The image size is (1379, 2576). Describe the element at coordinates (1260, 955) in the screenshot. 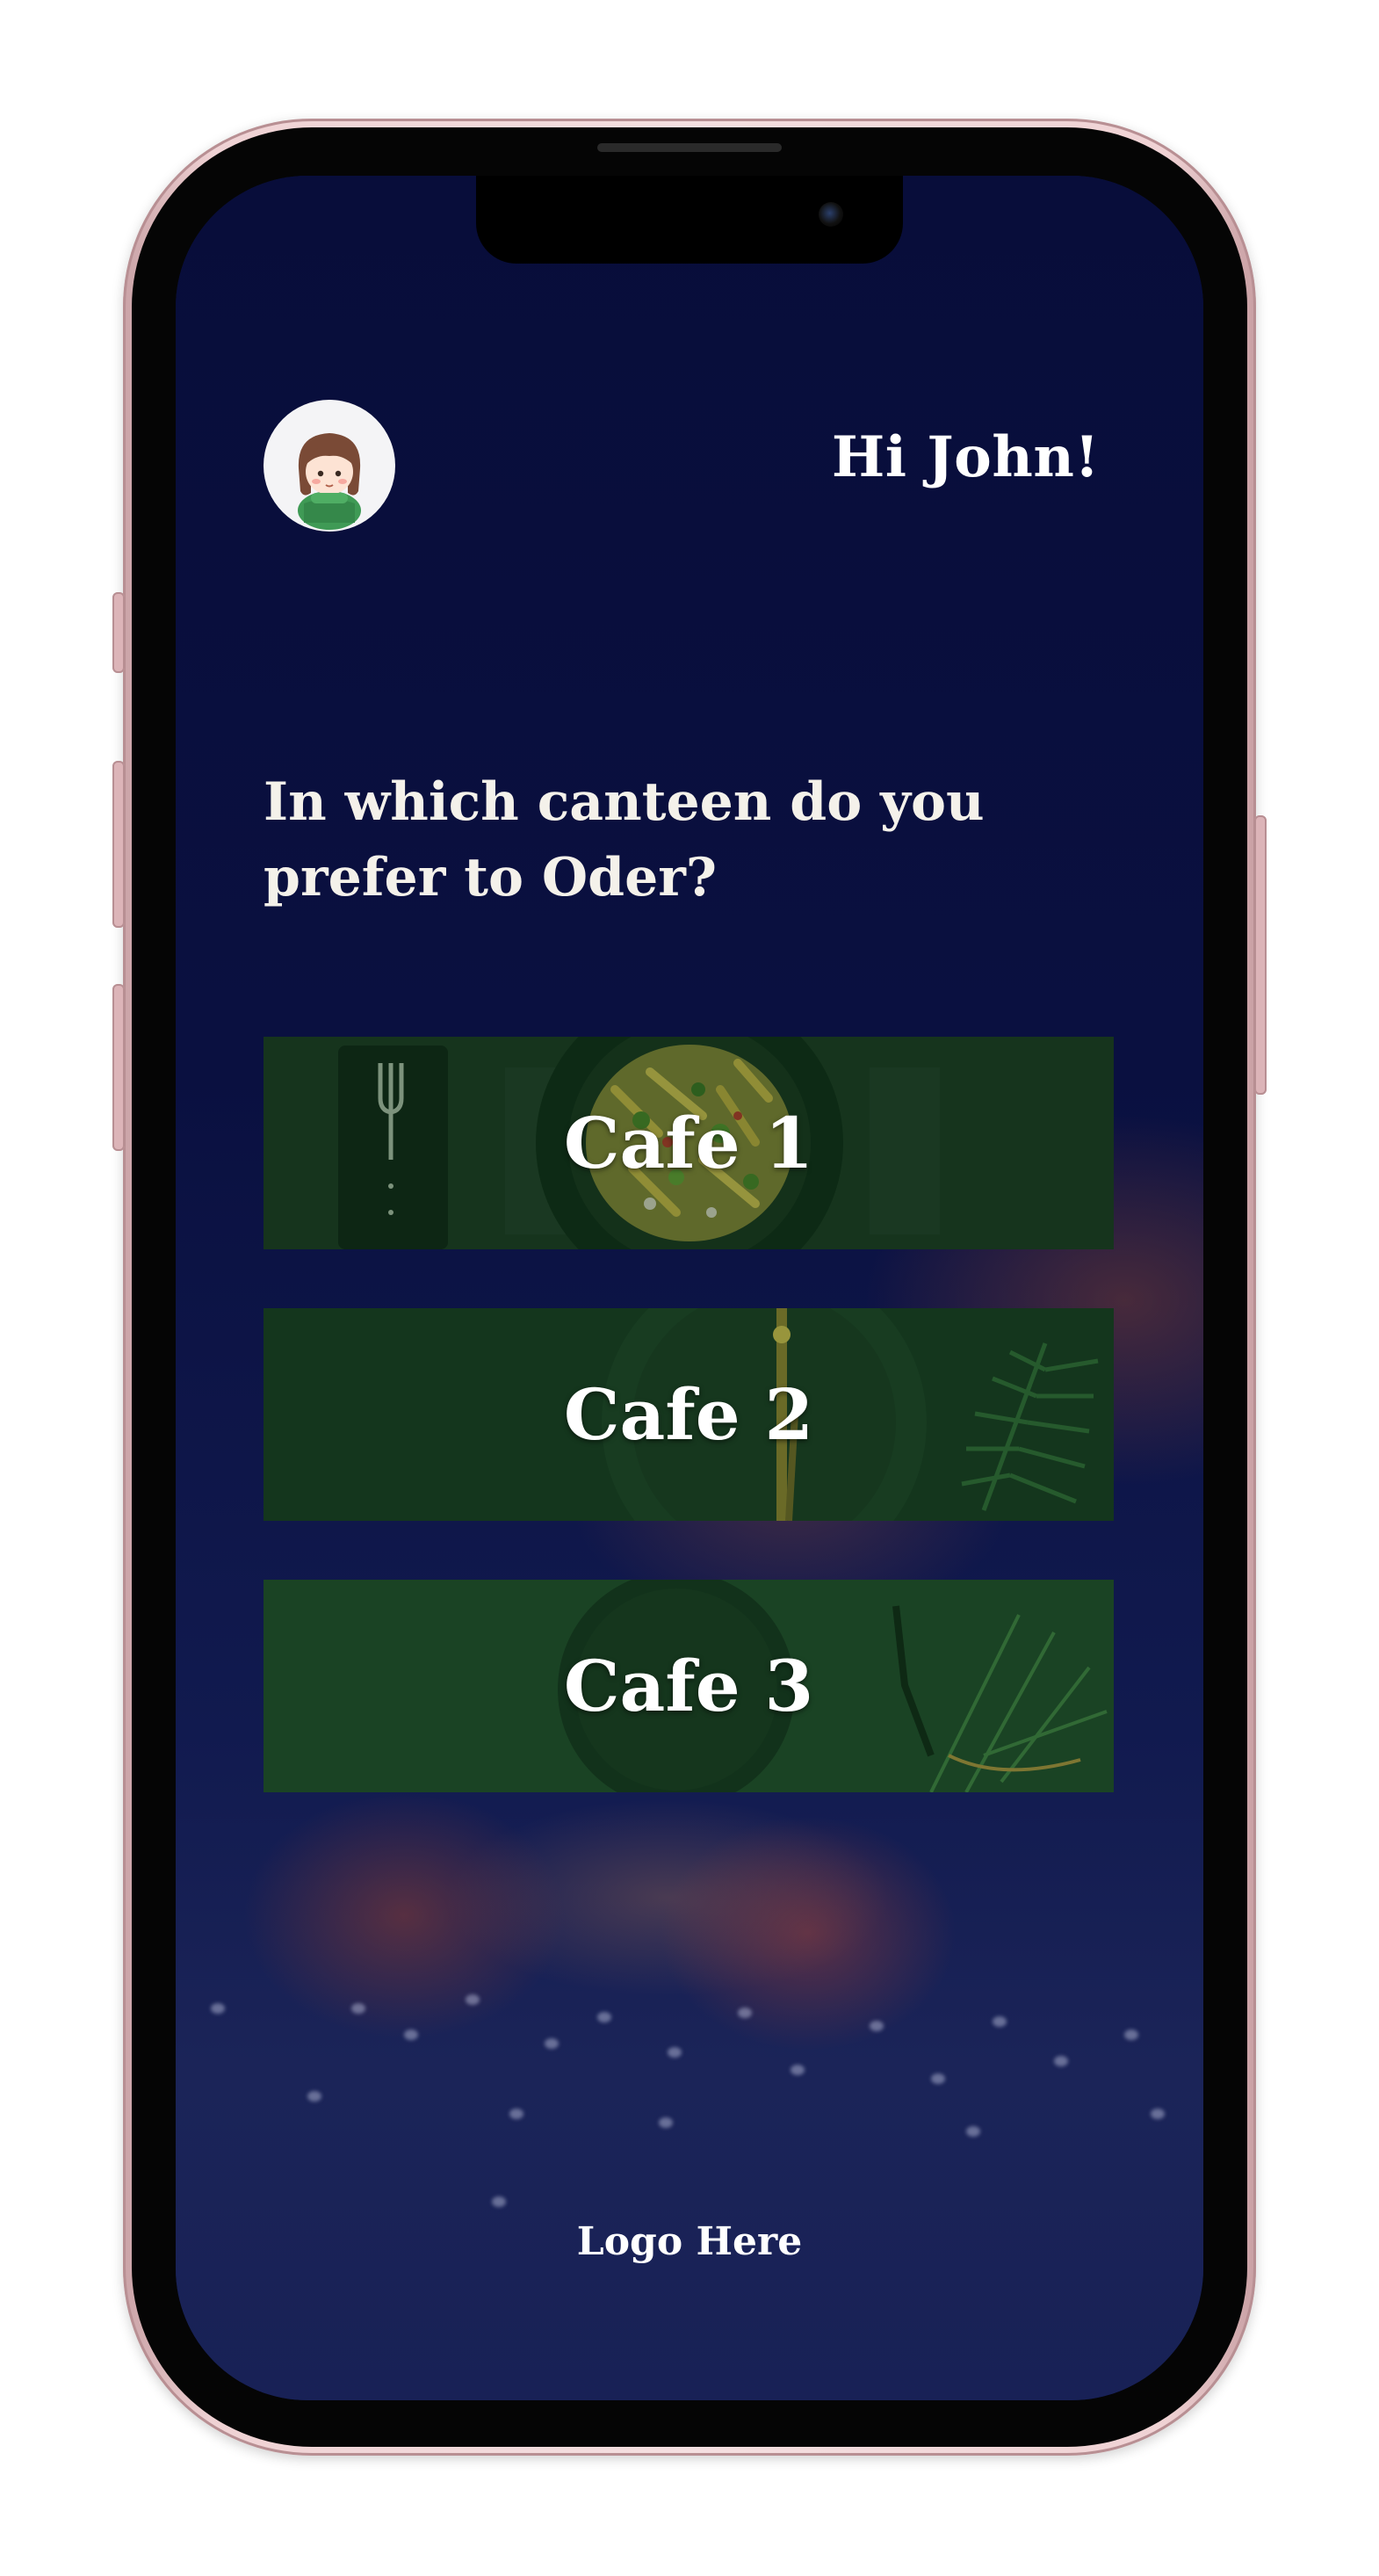

I see `power-button` at that location.